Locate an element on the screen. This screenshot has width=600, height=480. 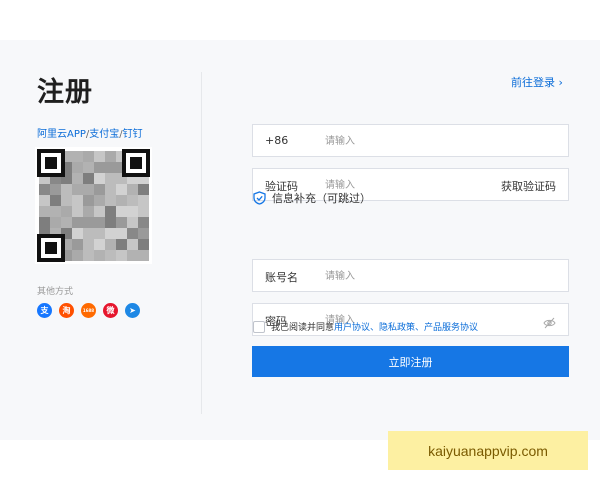
phone-field: +86 is located at coordinates (410, 140).